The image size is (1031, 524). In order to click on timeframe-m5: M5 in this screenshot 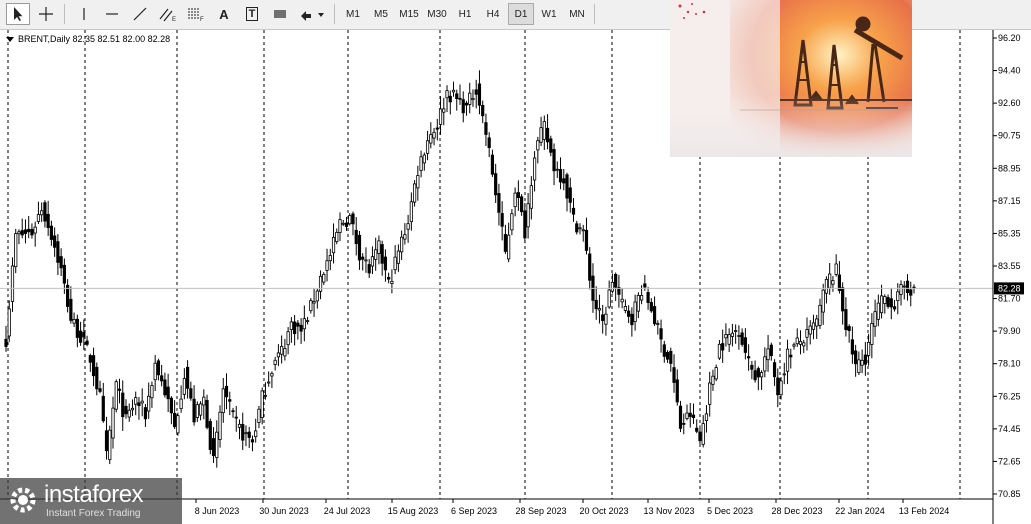, I will do `click(381, 14)`.